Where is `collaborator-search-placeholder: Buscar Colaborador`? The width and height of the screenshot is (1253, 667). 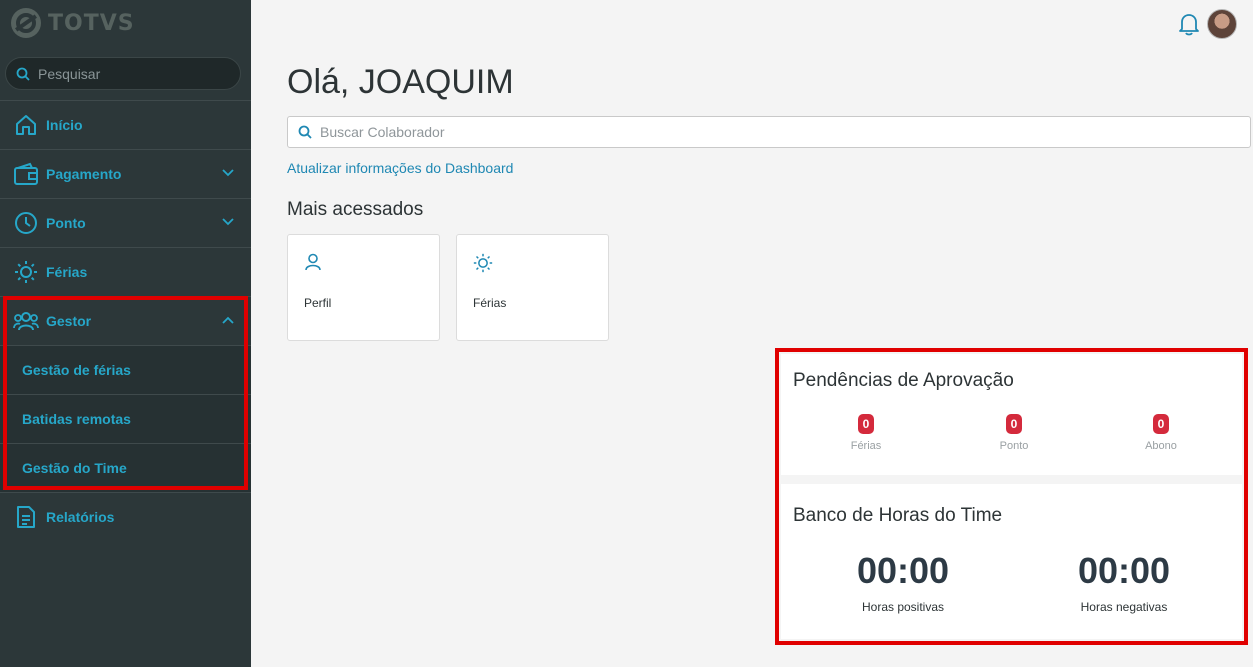
collaborator-search-placeholder: Buscar Colaborador is located at coordinates (382, 132).